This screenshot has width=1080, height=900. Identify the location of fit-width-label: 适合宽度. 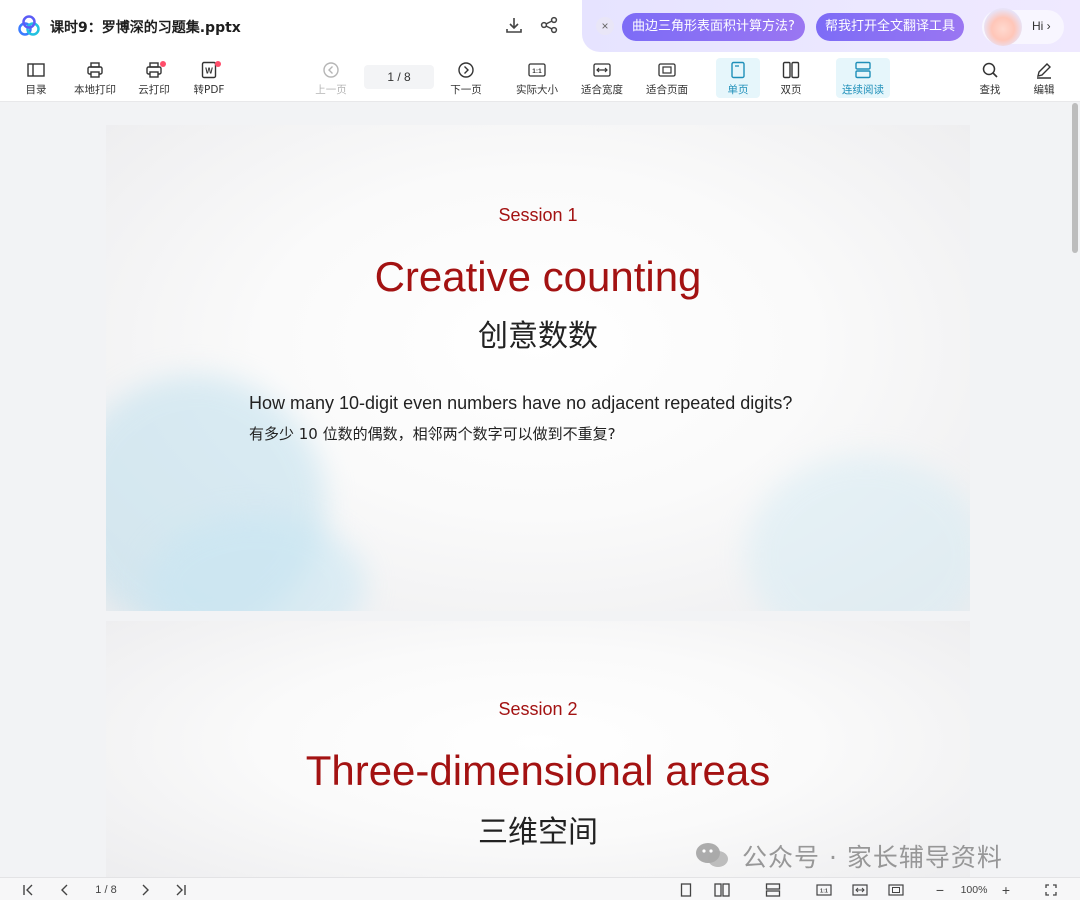
(602, 90).